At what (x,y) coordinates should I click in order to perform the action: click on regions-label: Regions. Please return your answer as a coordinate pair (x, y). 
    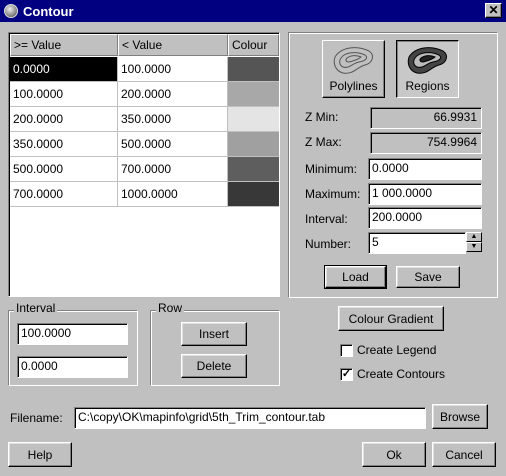
    Looking at the image, I should click on (427, 86).